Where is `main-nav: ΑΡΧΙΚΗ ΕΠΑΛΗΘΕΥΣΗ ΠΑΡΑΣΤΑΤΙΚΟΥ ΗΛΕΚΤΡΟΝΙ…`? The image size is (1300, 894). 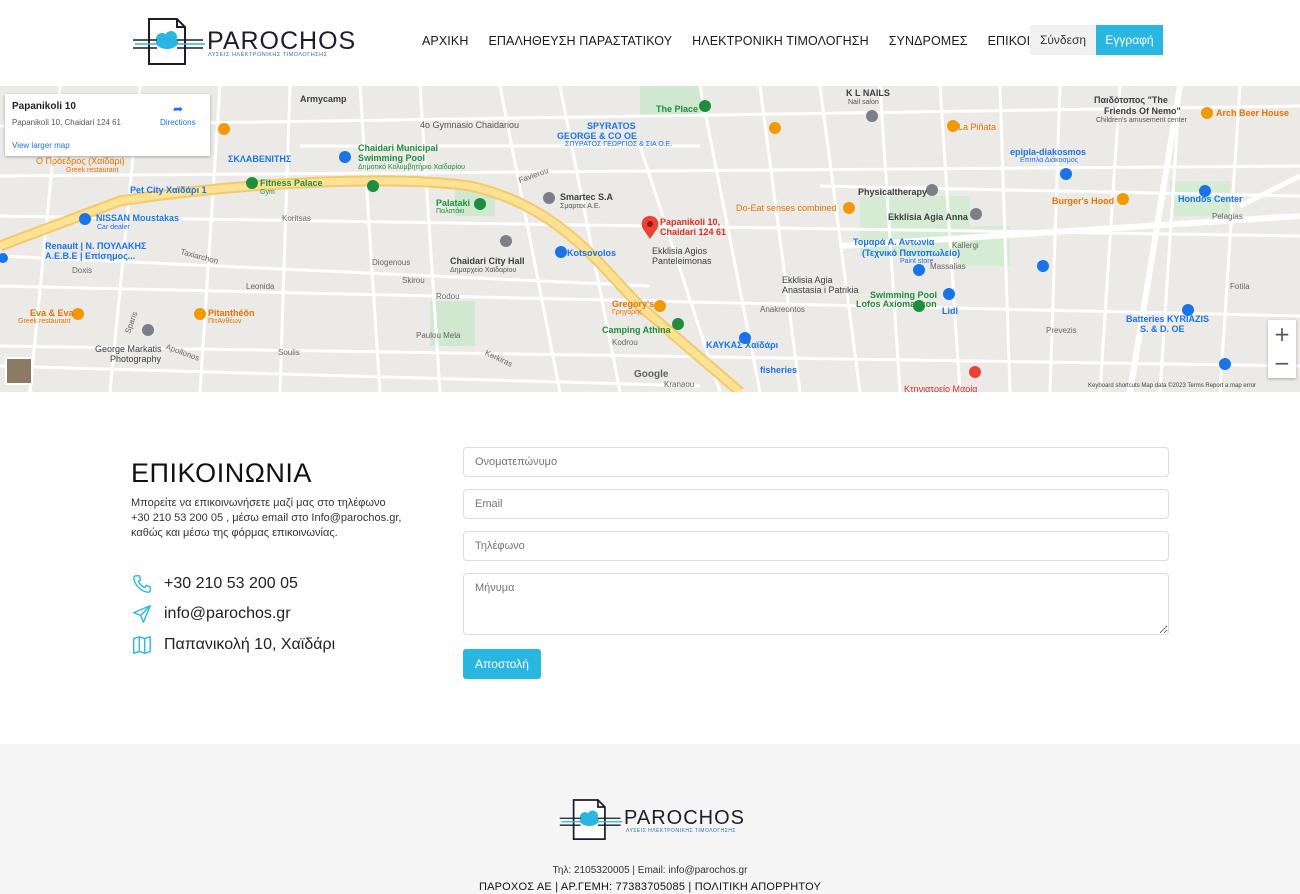 main-nav: ΑΡΧΙΚΗ ΕΠΑΛΗΘΕΥΣΗ ΠΑΡΑΣΤΑΤΙΚΟΥ ΗΛΕΚΤΡΟΝΙ… is located at coordinates (756, 41).